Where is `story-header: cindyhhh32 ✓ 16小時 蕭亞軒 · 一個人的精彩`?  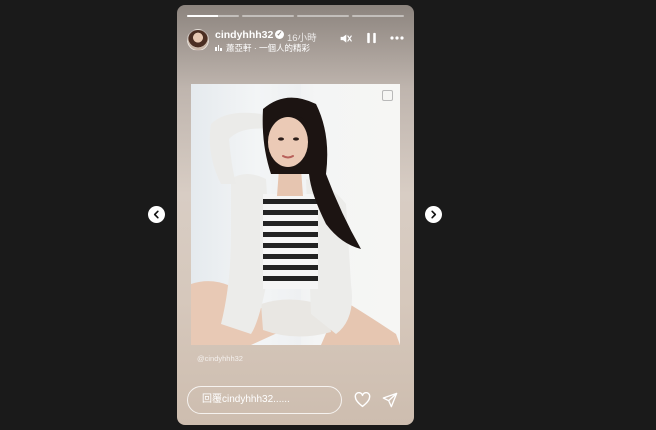 story-header: cindyhhh32 ✓ 16小時 蕭亞軒 · 一個人的精彩 is located at coordinates (295, 43).